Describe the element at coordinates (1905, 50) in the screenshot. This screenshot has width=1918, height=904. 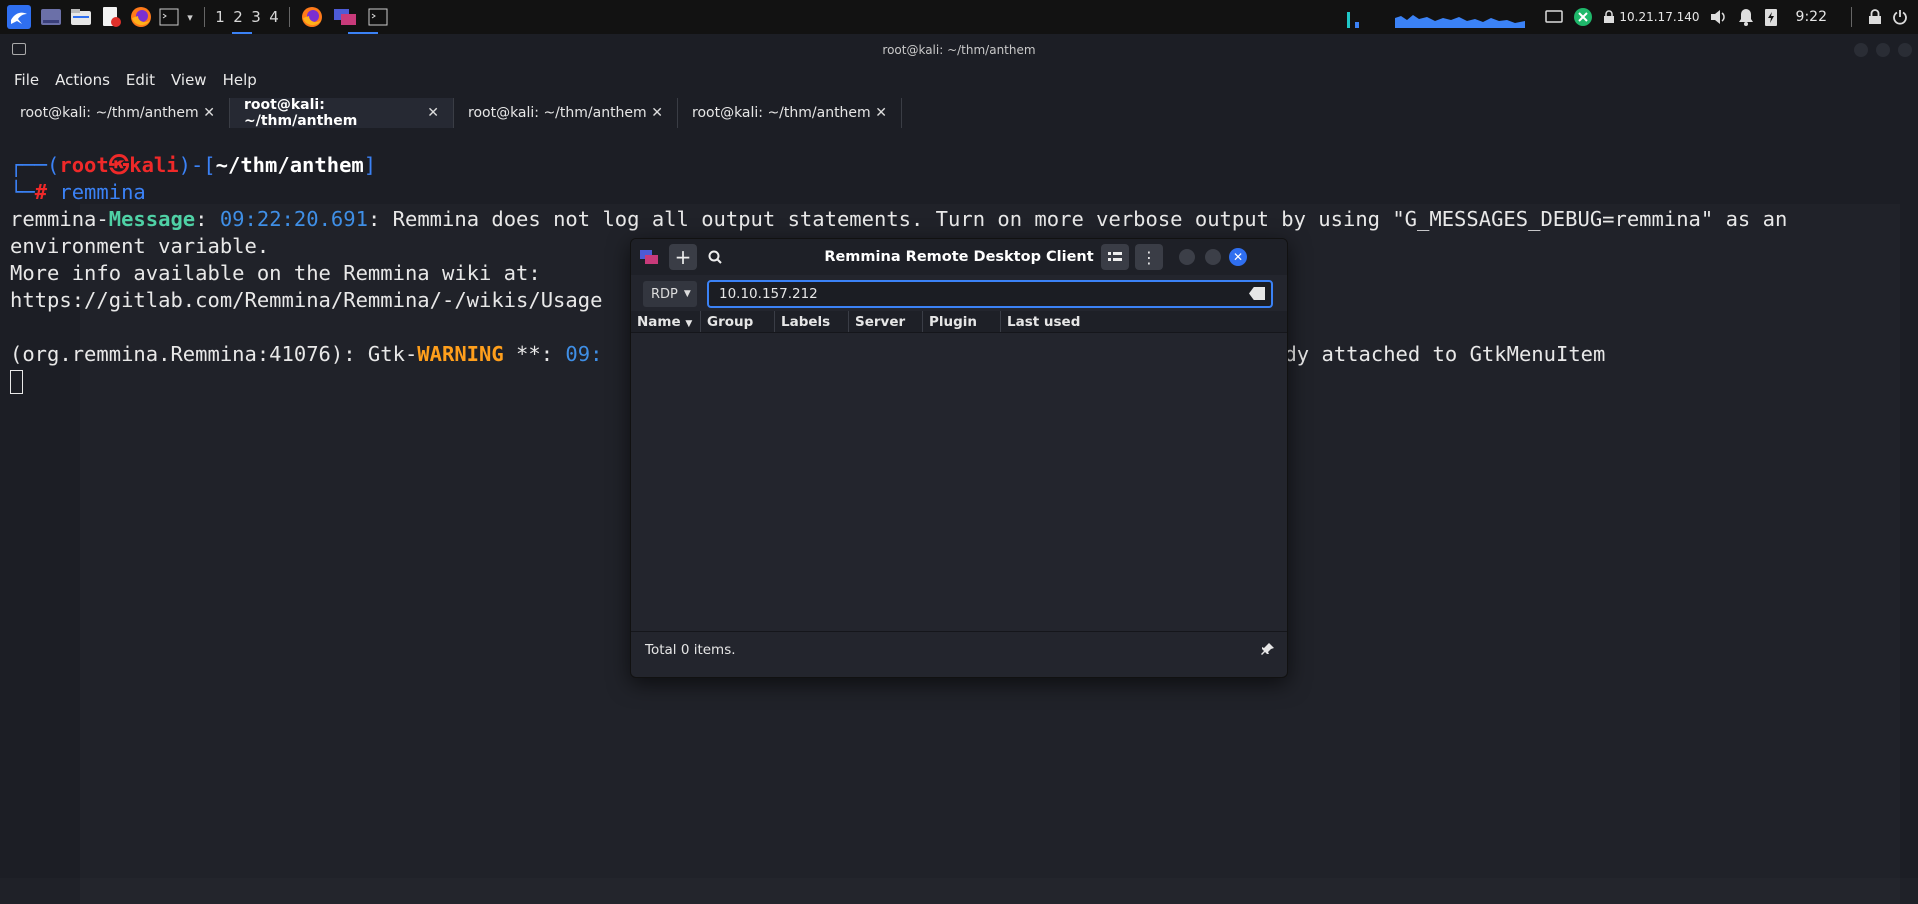
I see `close-button` at that location.